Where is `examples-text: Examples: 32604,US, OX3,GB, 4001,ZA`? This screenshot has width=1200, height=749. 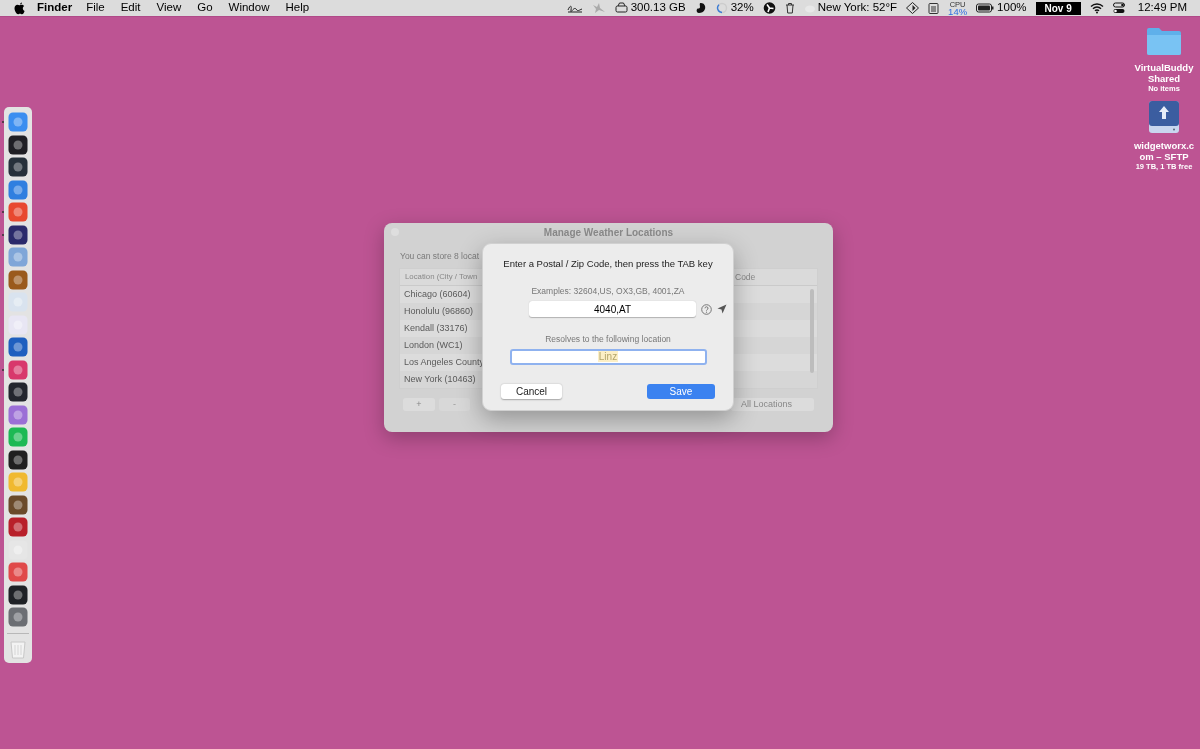 examples-text: Examples: 32604,US, OX3,GB, 4001,ZA is located at coordinates (608, 291).